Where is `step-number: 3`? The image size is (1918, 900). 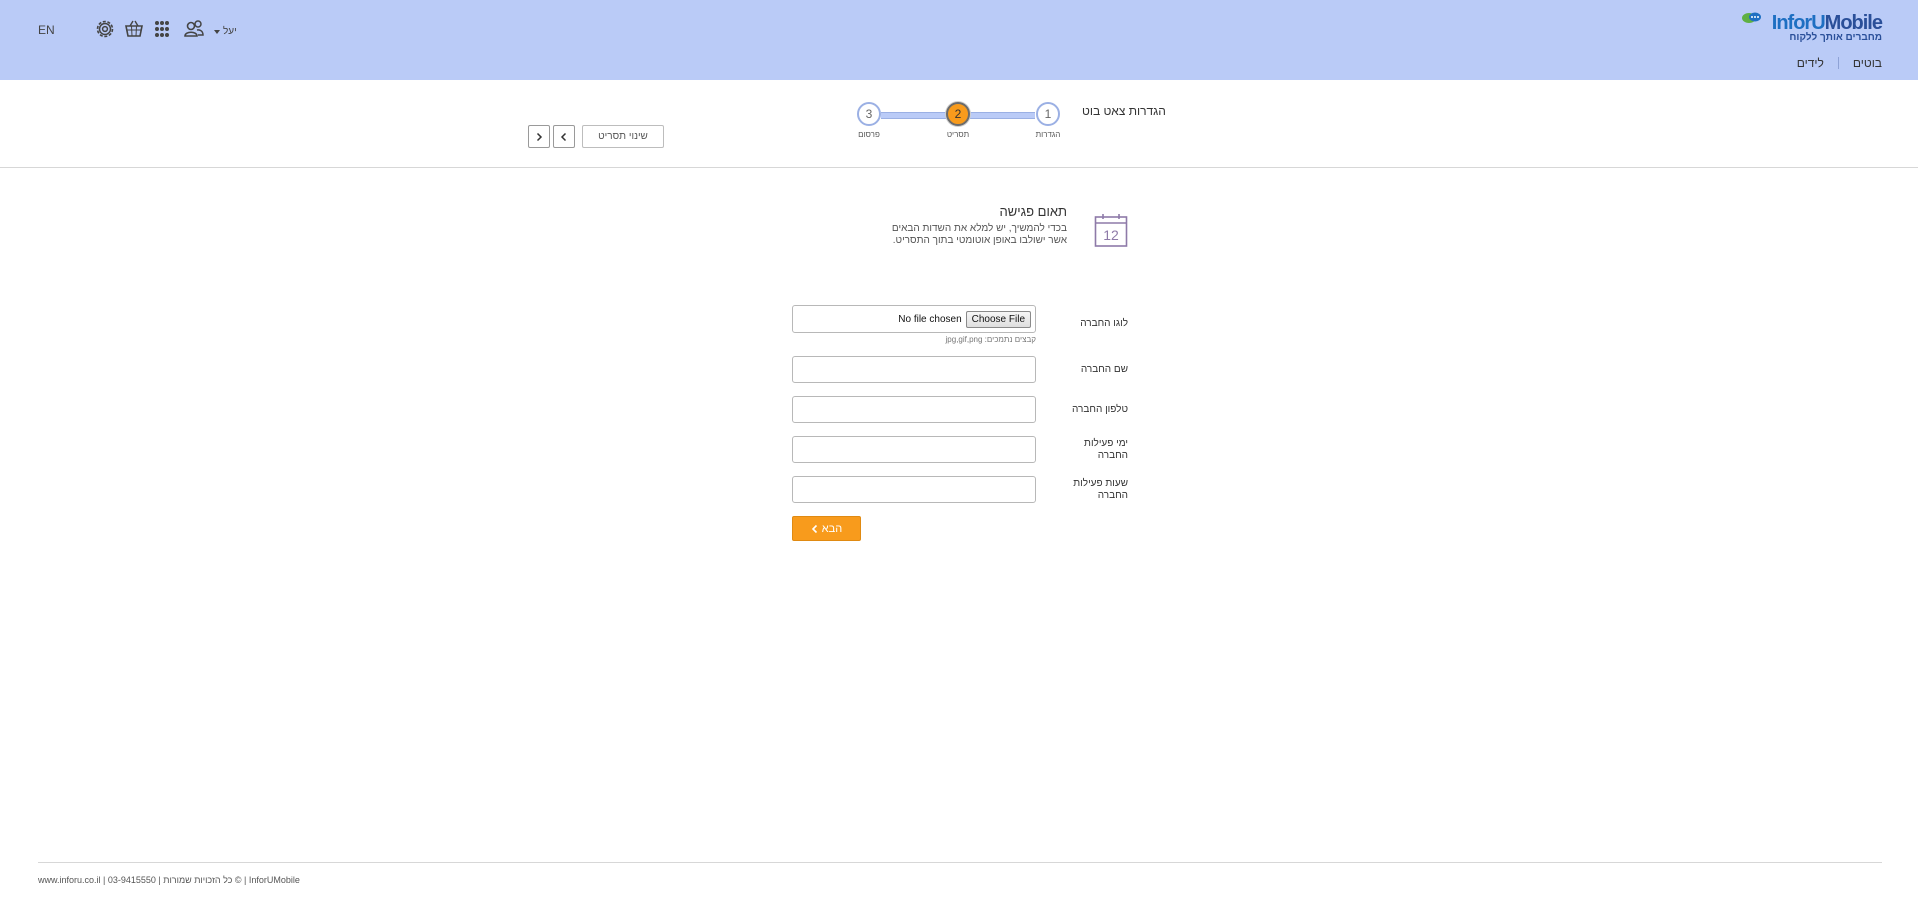
step-number: 3 is located at coordinates (869, 114).